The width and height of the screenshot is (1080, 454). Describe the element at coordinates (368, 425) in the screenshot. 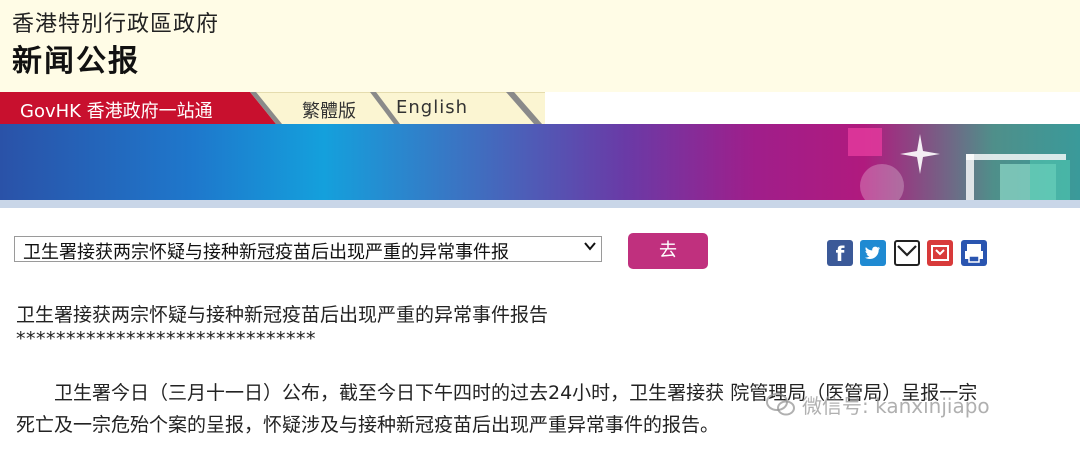

I see `article-paragraph: 死亡及一宗危殆个案的呈报，怀疑涉及与接种新冠疫苗后出现严重异常事件的报告。` at that location.